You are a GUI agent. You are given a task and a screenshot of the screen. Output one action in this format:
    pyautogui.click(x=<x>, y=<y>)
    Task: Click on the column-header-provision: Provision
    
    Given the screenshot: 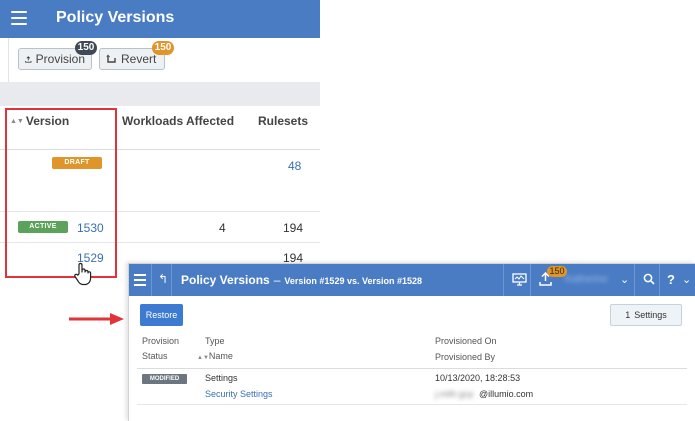 What is the action you would take?
    pyautogui.click(x=161, y=341)
    